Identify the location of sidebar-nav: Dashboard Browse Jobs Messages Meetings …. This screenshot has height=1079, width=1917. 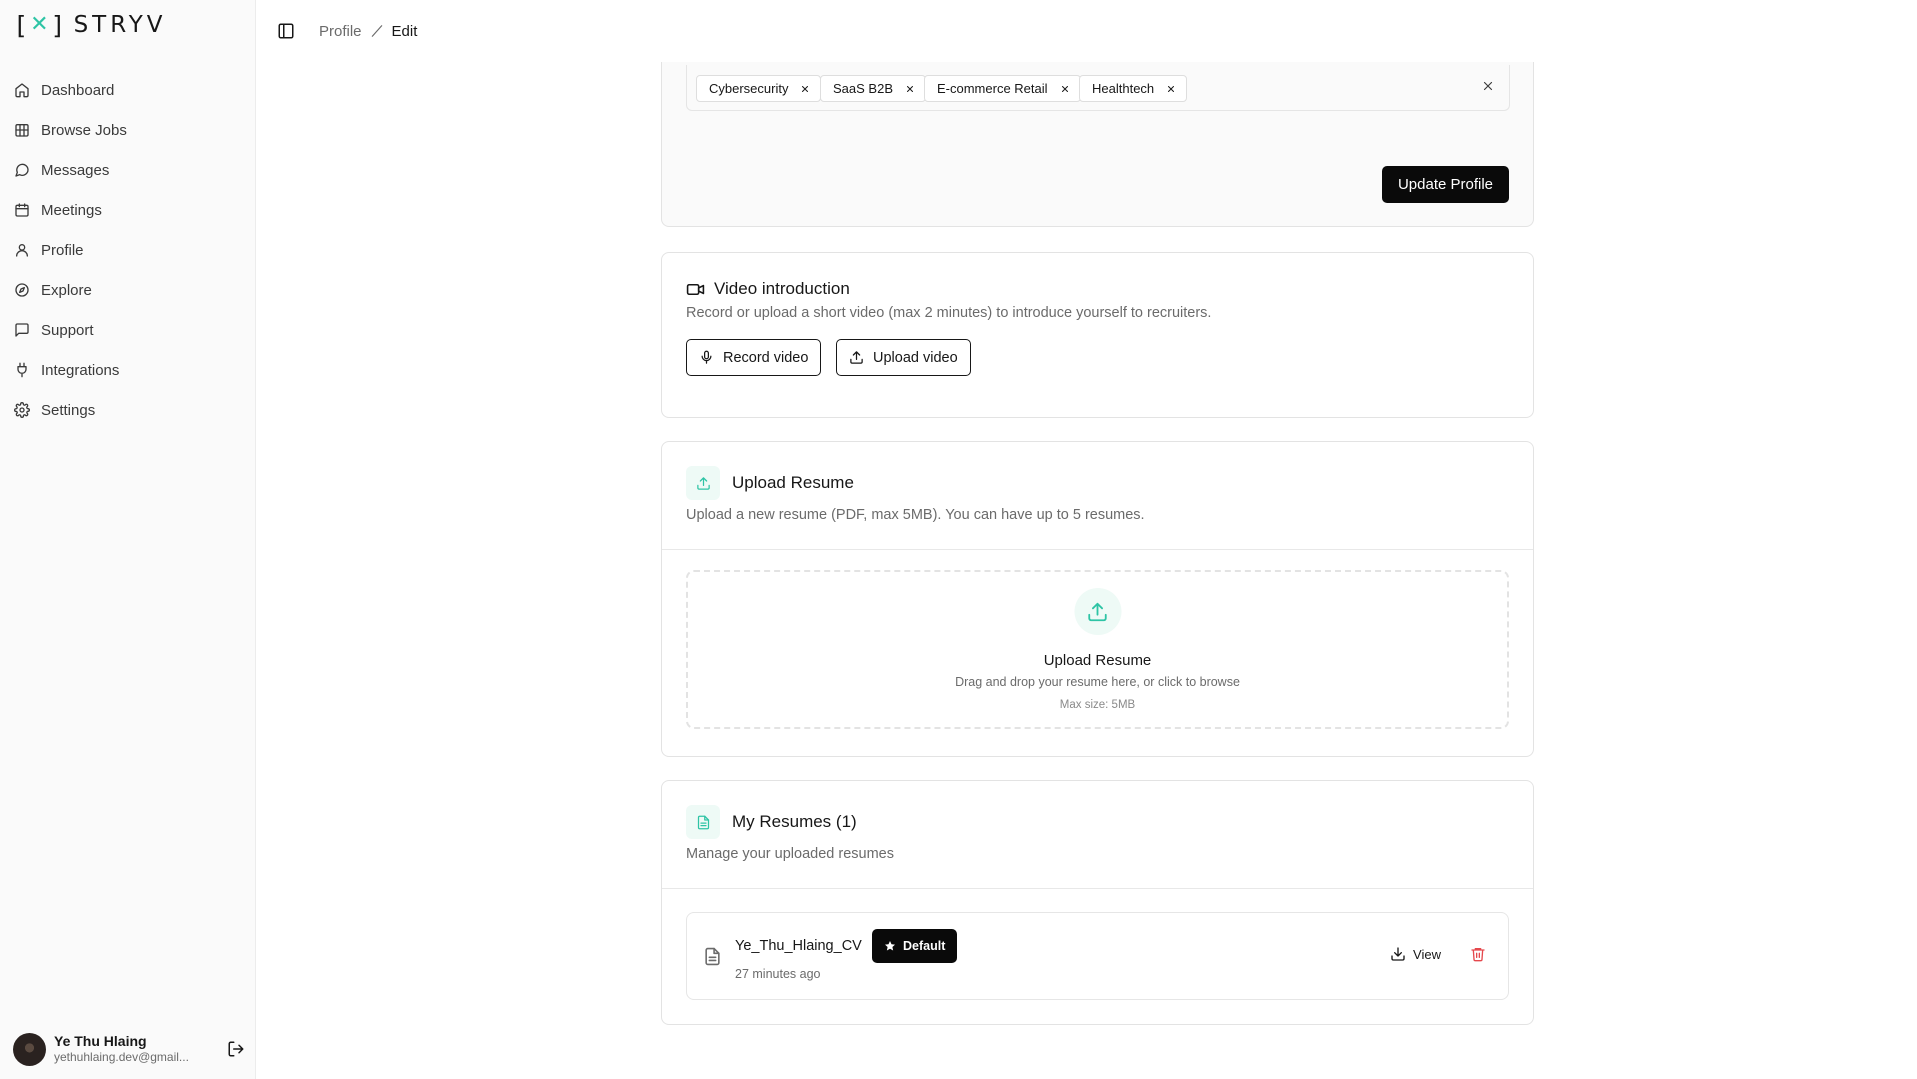
(128, 250).